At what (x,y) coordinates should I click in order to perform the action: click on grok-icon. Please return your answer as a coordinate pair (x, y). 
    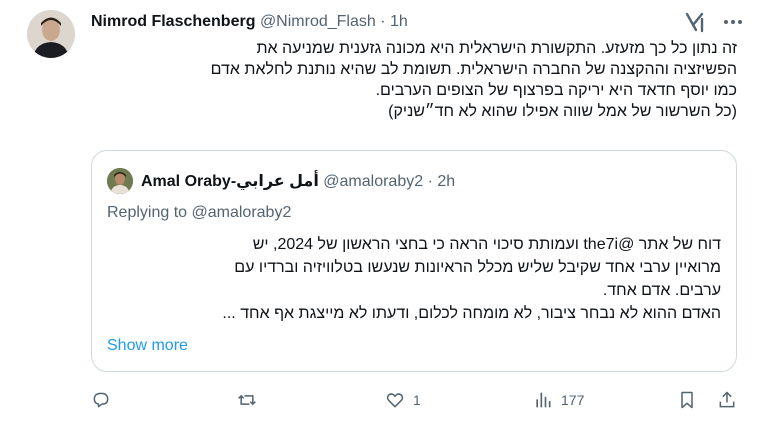
    Looking at the image, I should click on (695, 22).